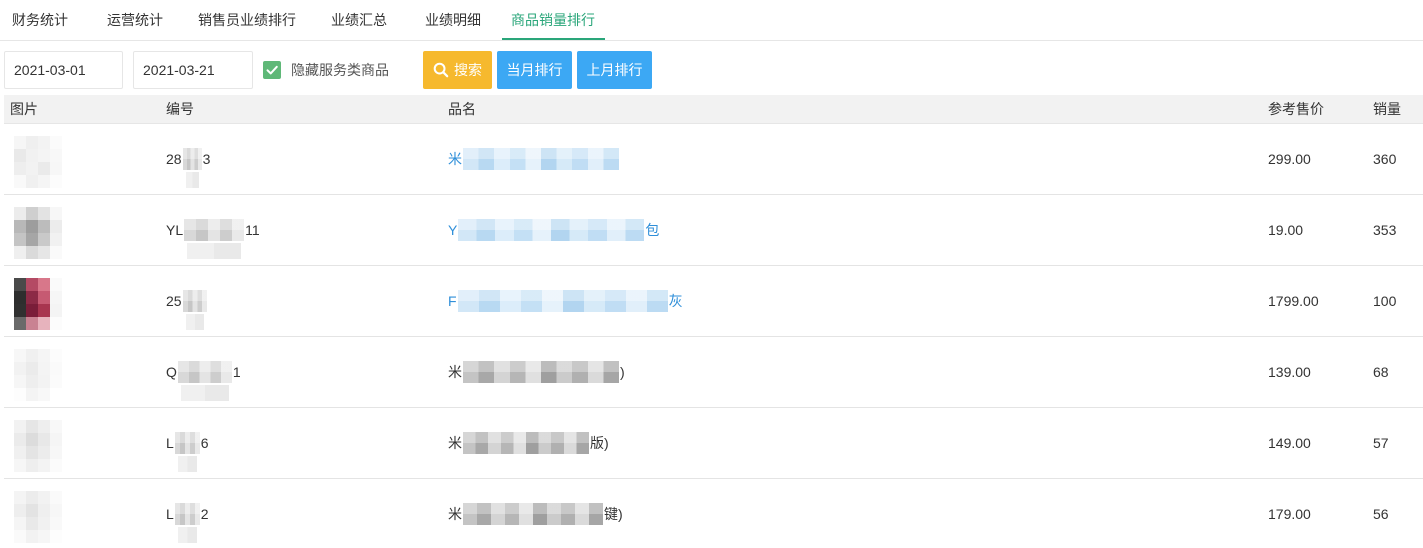  I want to click on hide-service-label: 隐藏服务类商品, so click(340, 70).